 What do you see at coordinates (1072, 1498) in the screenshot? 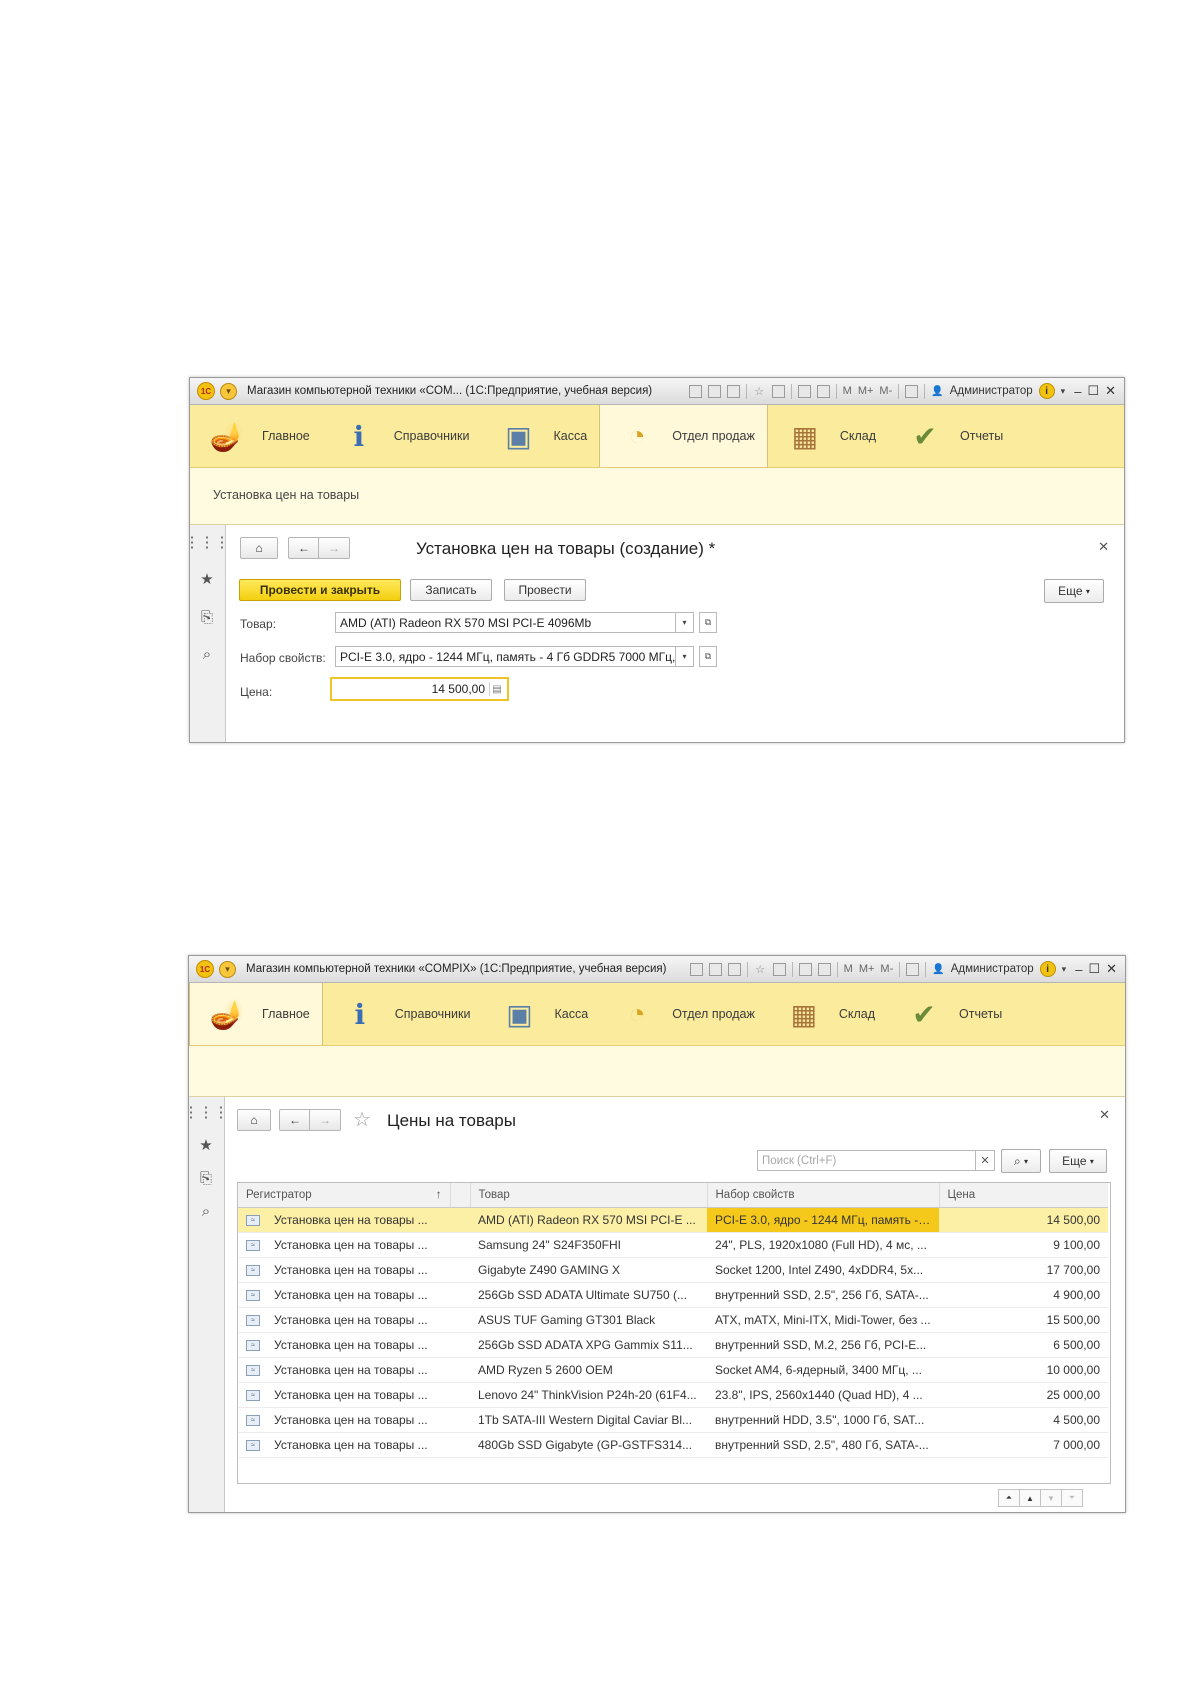
I see `last-page-icon: ⏷` at bounding box center [1072, 1498].